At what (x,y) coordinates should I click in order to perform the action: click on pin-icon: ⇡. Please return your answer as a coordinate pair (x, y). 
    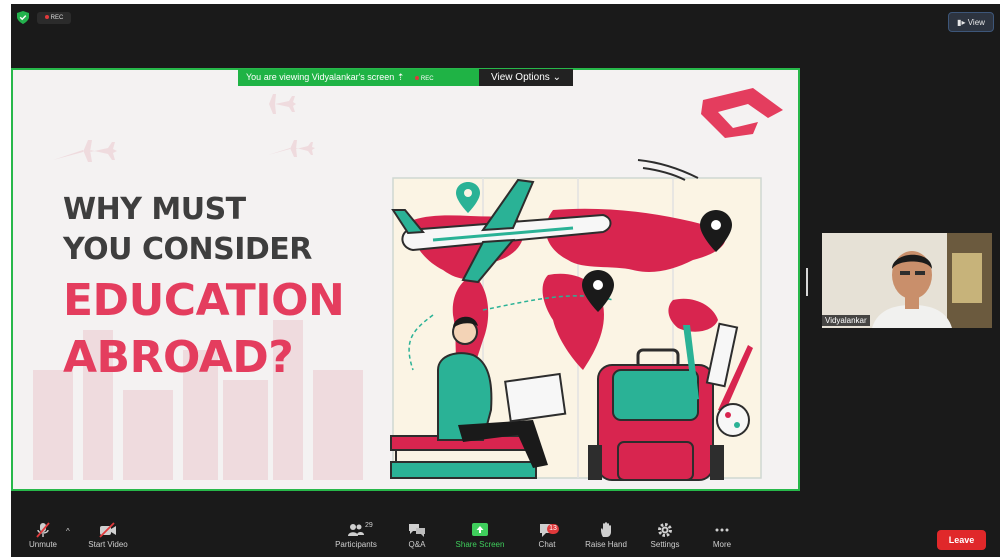
    Looking at the image, I should click on (401, 77).